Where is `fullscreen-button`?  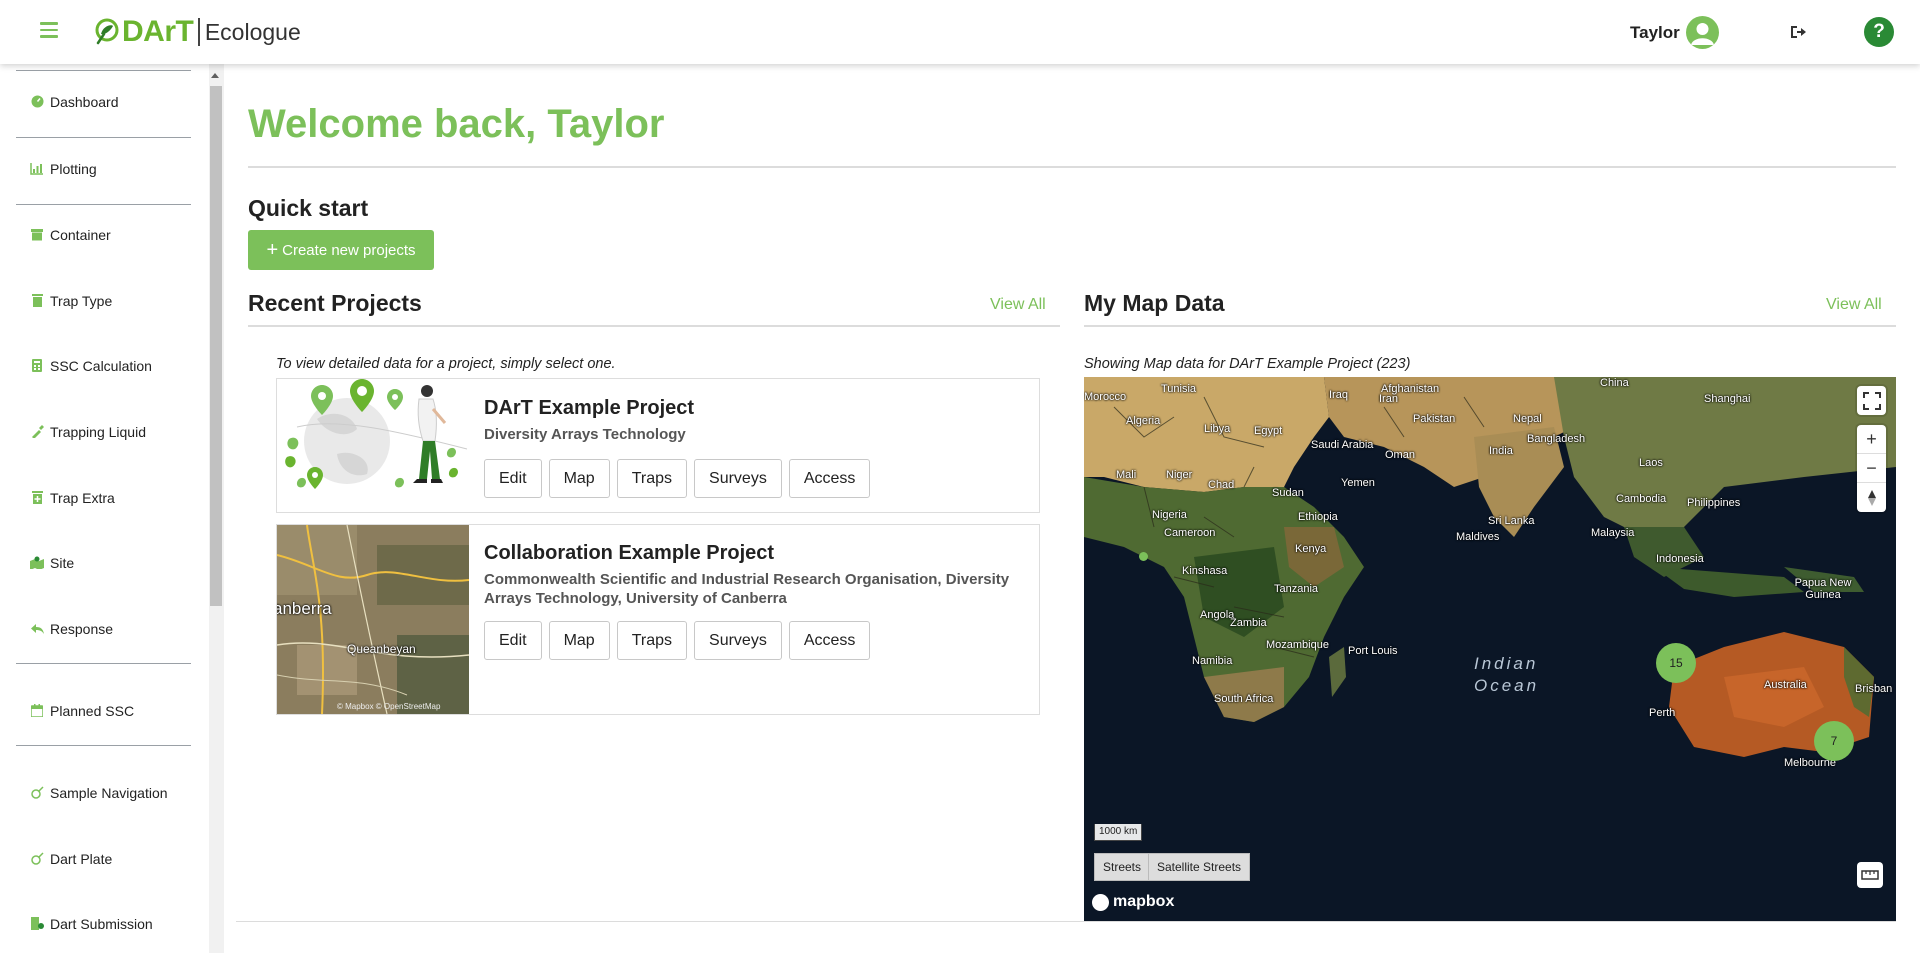
fullscreen-button is located at coordinates (1871, 400).